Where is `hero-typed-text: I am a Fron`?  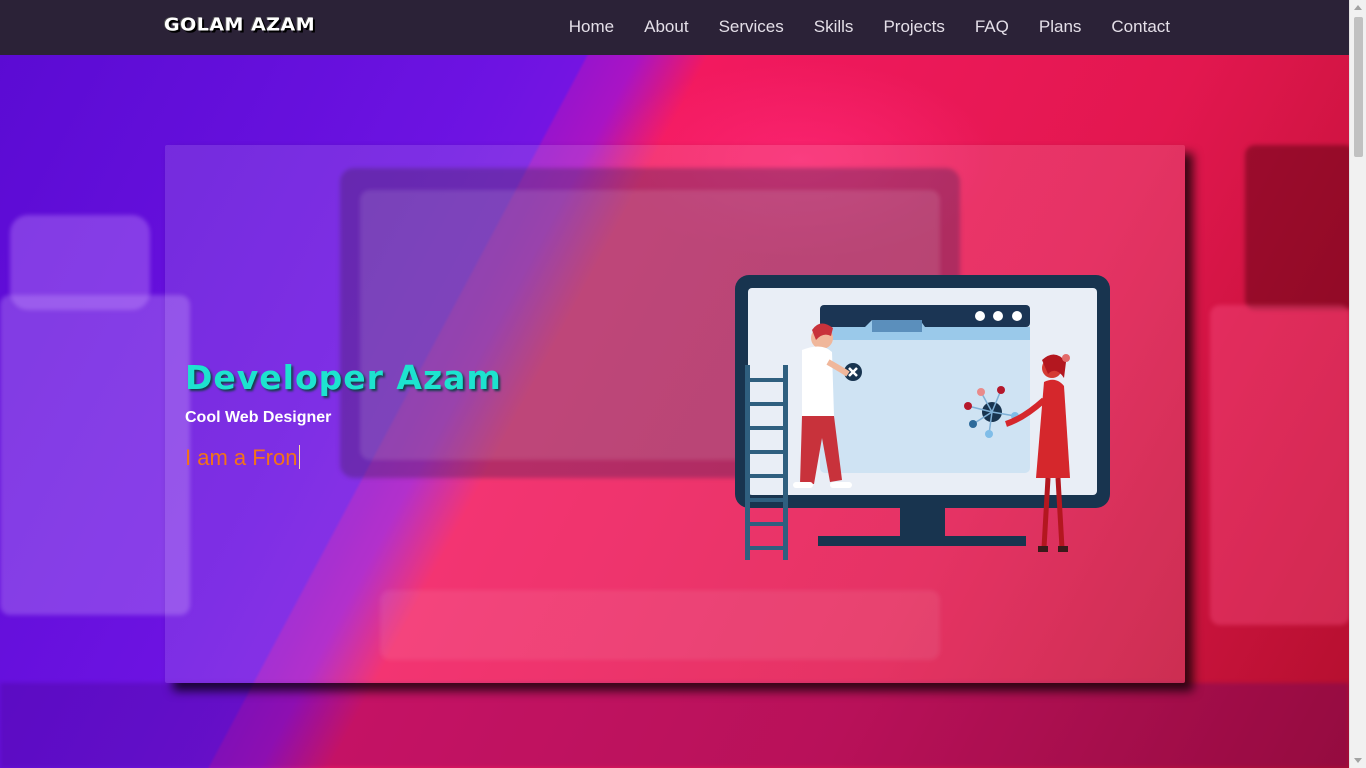
hero-typed-text: I am a Fron is located at coordinates (243, 458).